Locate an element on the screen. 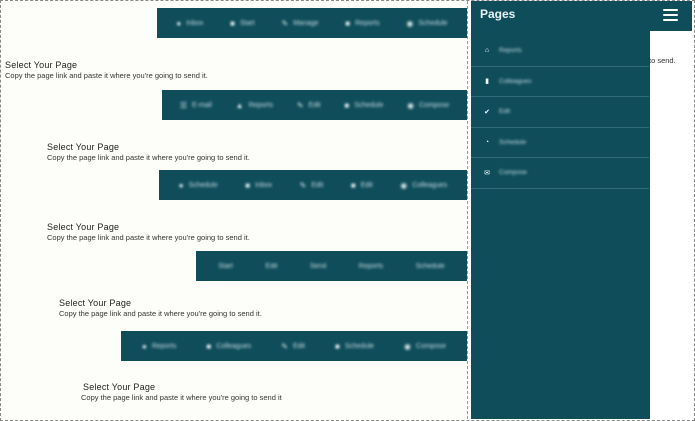 The image size is (695, 421). nav-item-label: E-mail is located at coordinates (202, 105).